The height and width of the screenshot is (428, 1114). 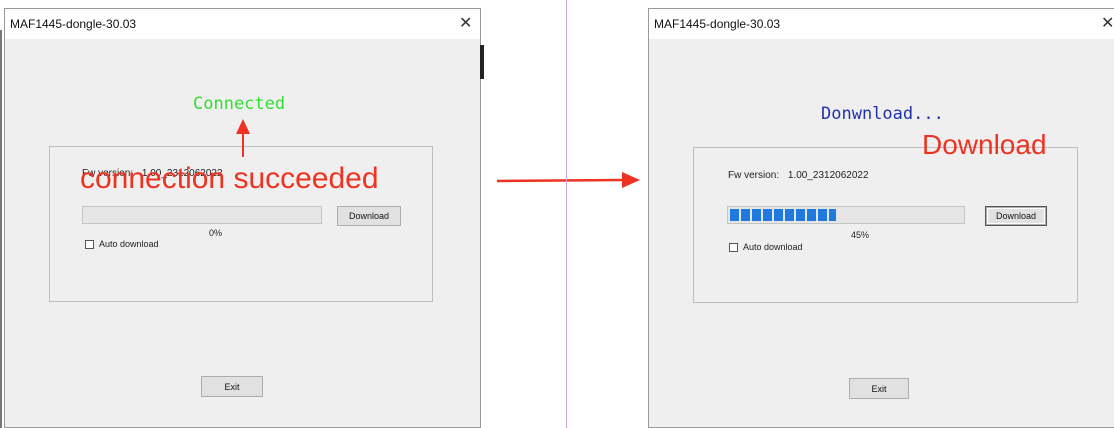 I want to click on fw-version-value: 1.00_2312062022, so click(x=828, y=175).